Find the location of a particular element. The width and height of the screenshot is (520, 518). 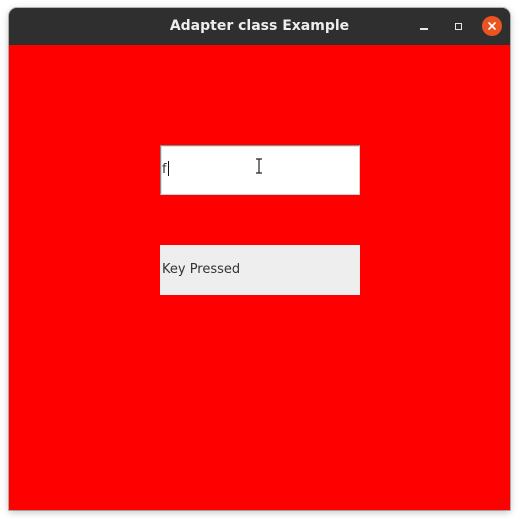

close-button is located at coordinates (492, 26).